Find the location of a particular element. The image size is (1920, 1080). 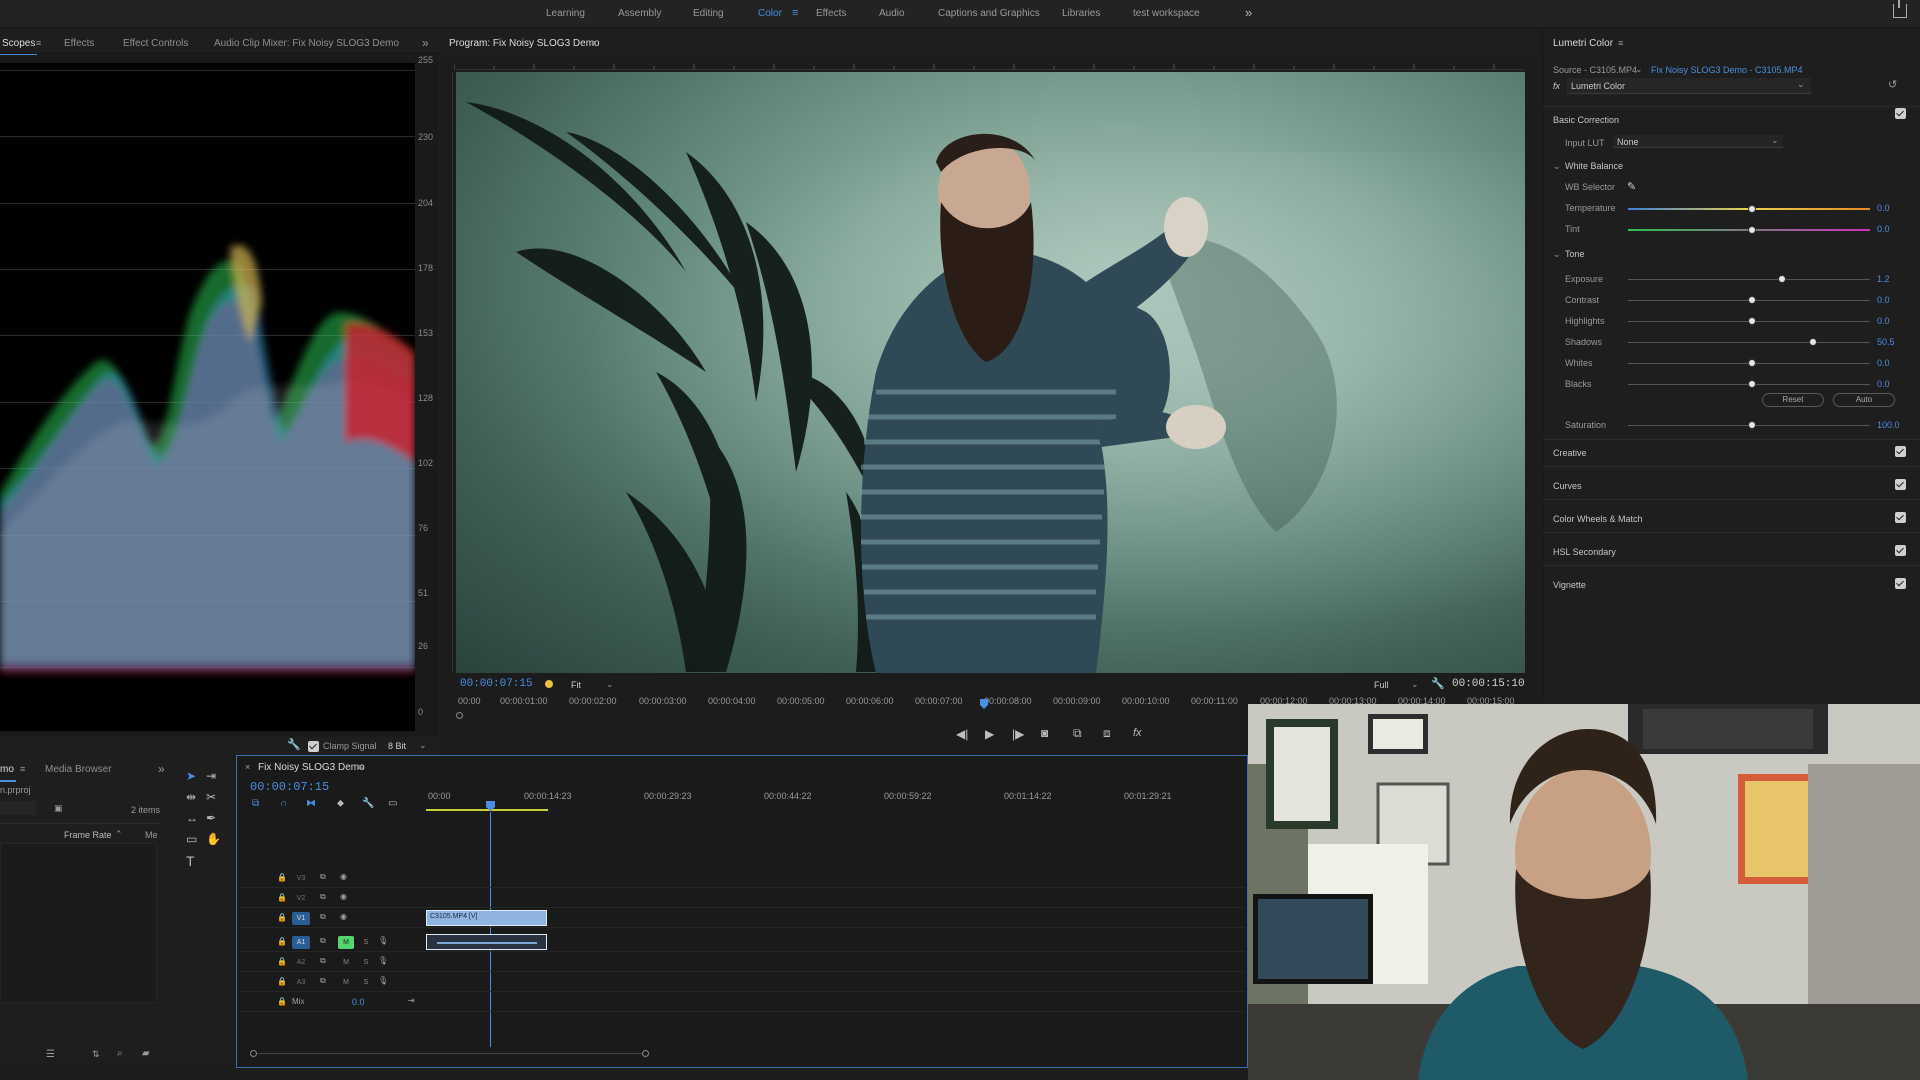

basic-correction-checkbox is located at coordinates (1900, 113).